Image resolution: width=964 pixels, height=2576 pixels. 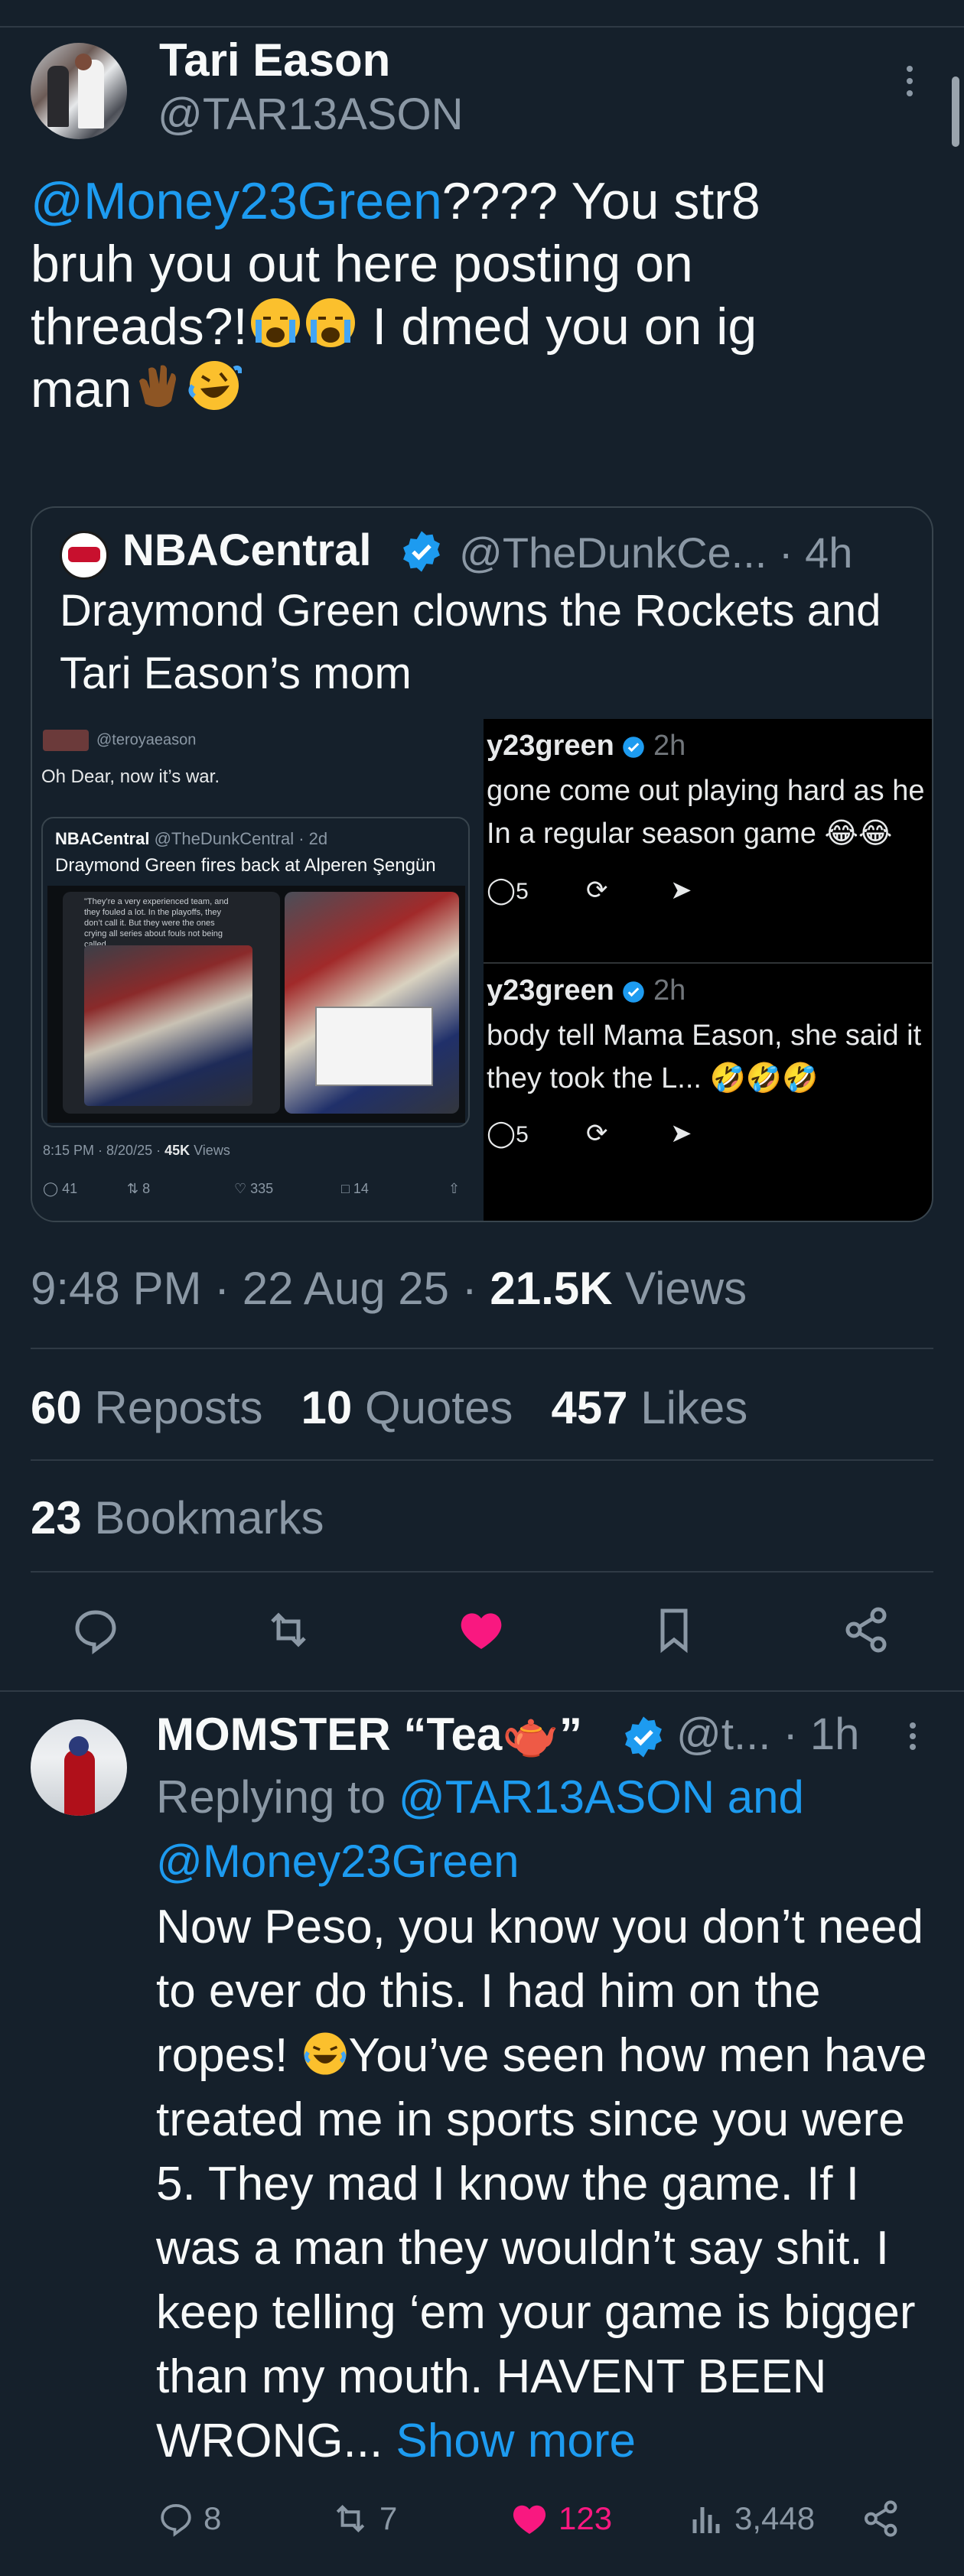 What do you see at coordinates (560, 2518) in the screenshot?
I see `like-button: 123` at bounding box center [560, 2518].